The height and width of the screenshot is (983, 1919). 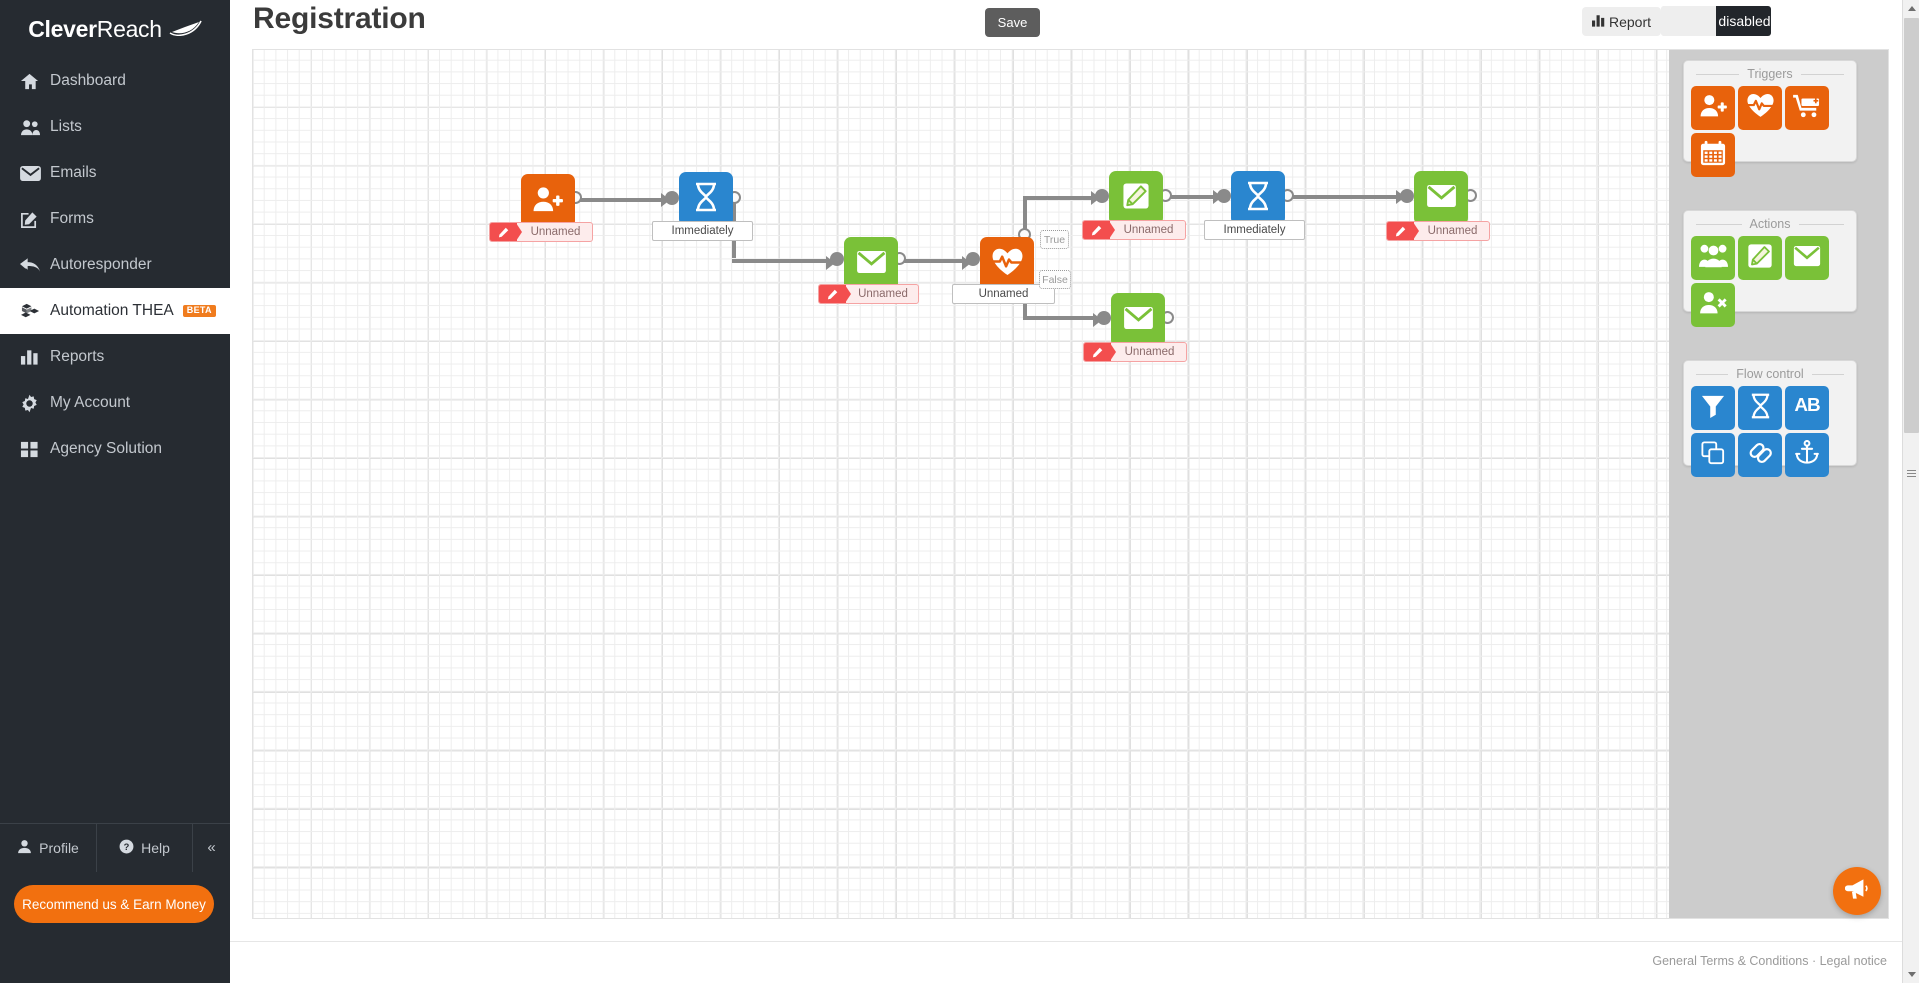 What do you see at coordinates (1807, 258) in the screenshot?
I see `action-tile-email` at bounding box center [1807, 258].